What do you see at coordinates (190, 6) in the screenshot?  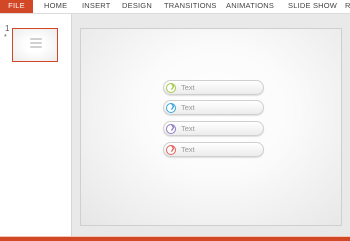 I see `tab-transitions: TRANSITIONS` at bounding box center [190, 6].